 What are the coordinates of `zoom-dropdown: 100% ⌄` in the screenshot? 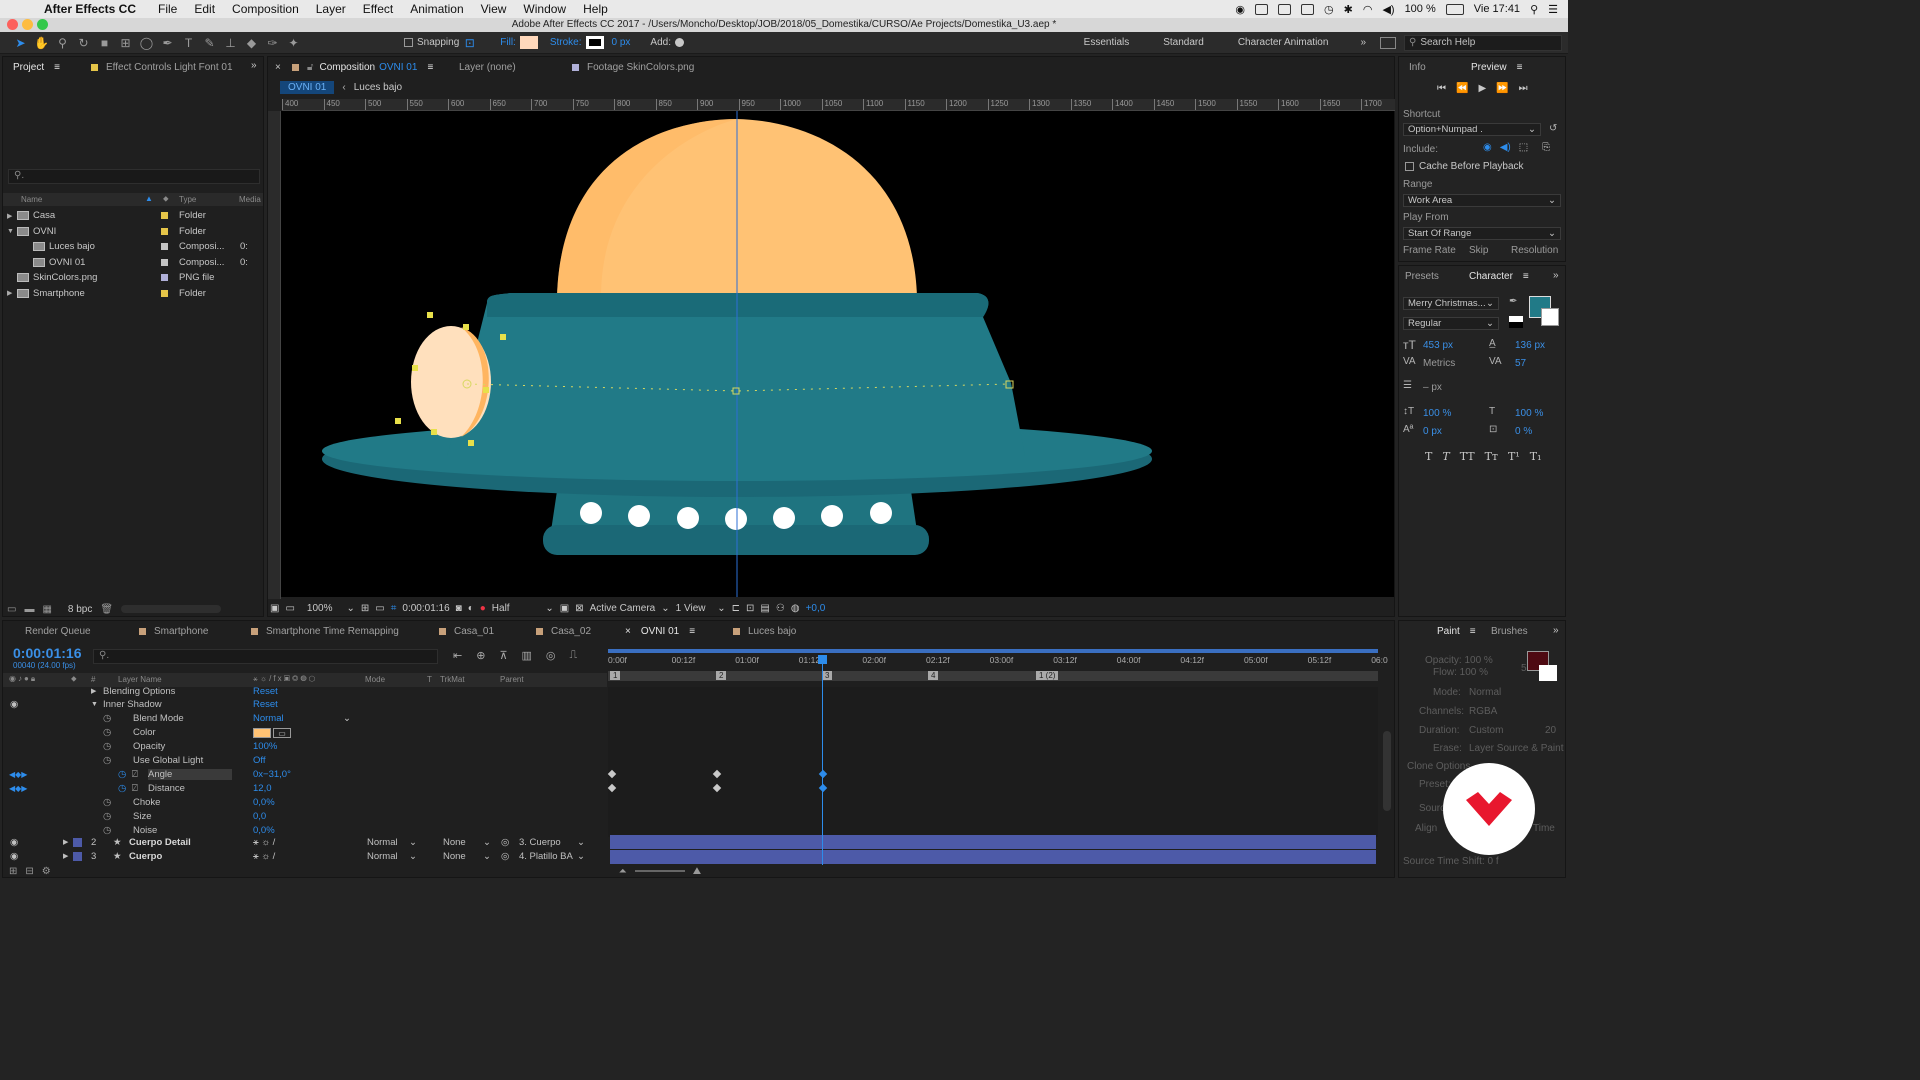 It's located at (331, 608).